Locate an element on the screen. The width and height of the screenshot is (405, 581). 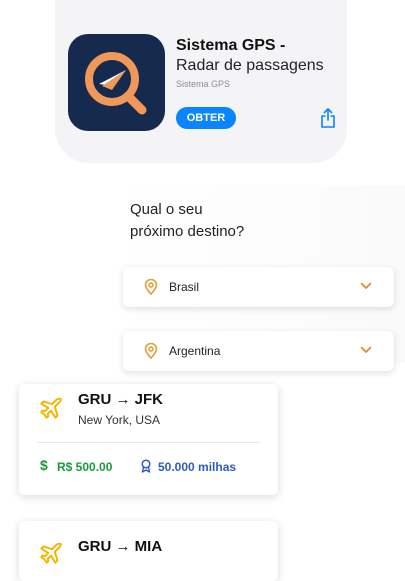
destination-question-line2: próximo destino? is located at coordinates (187, 231).